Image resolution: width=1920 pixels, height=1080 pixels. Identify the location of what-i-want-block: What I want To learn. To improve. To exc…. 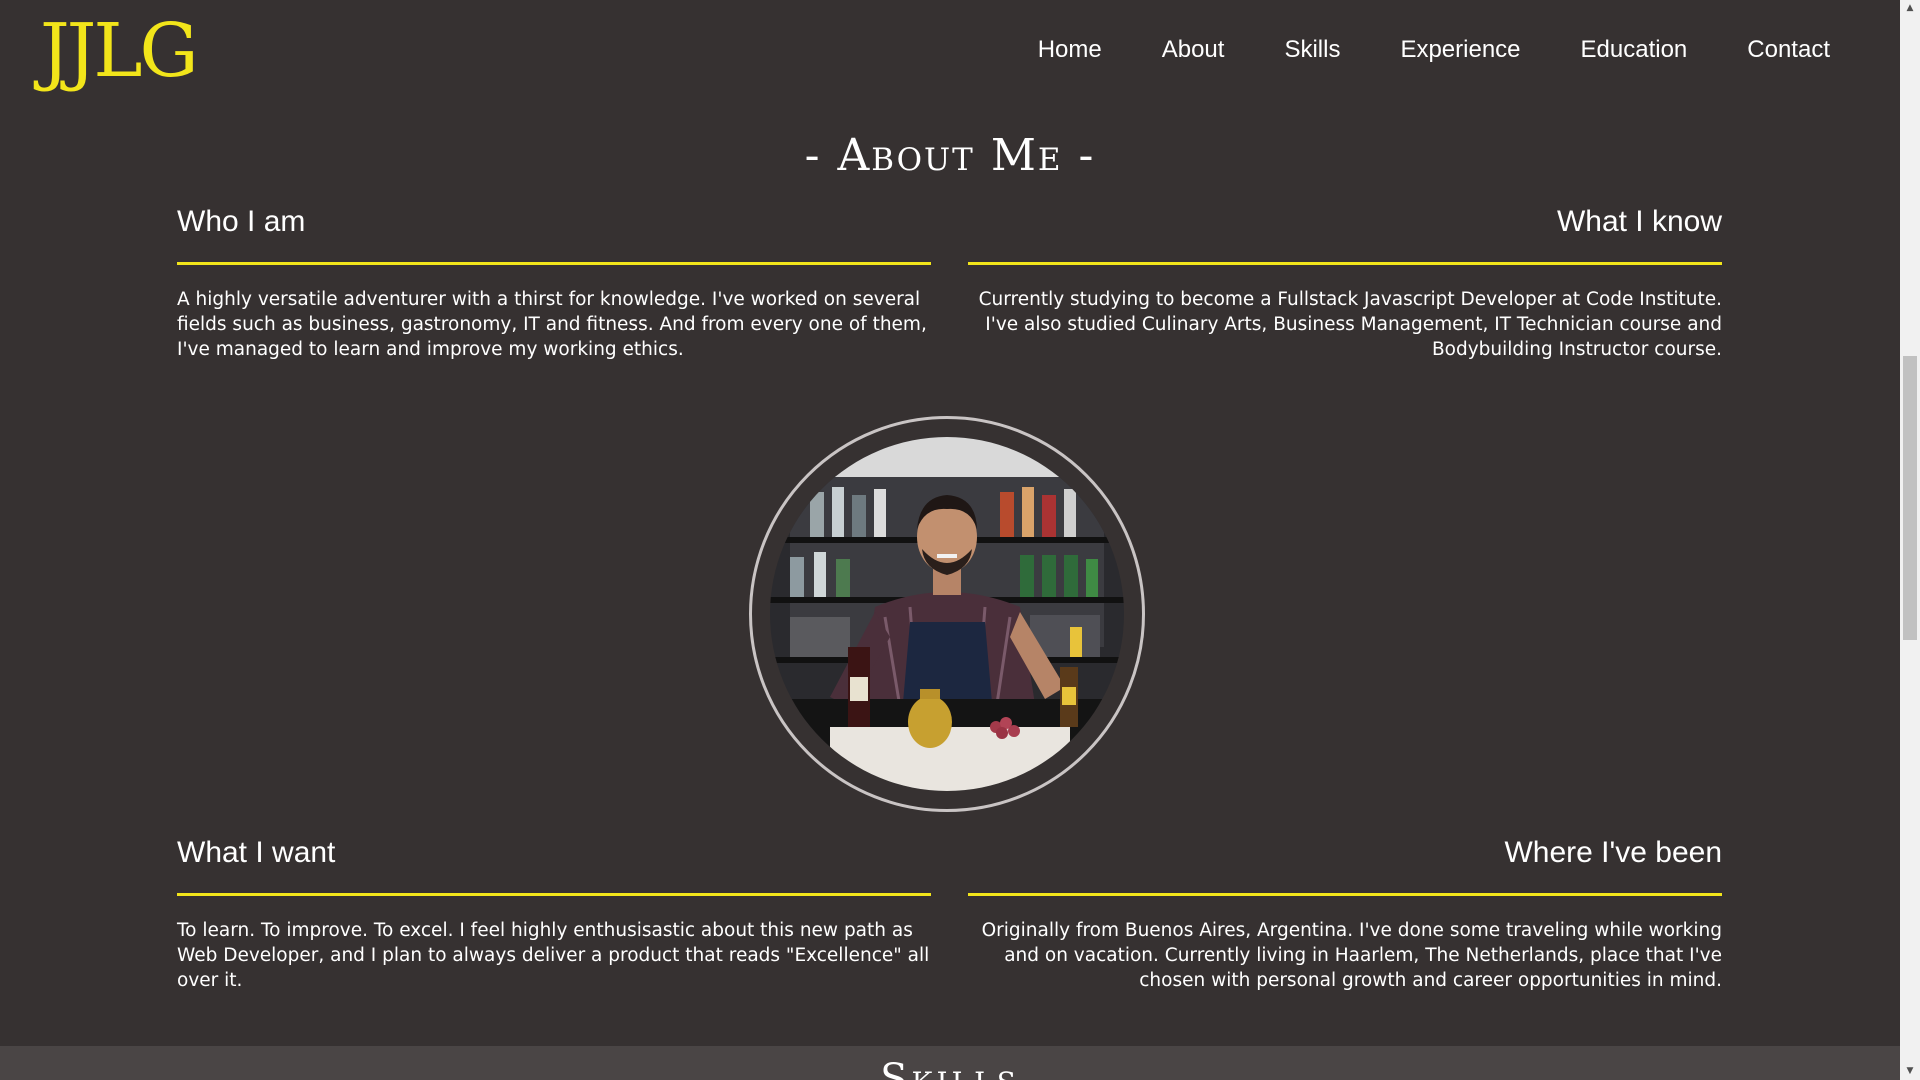
(554, 913).